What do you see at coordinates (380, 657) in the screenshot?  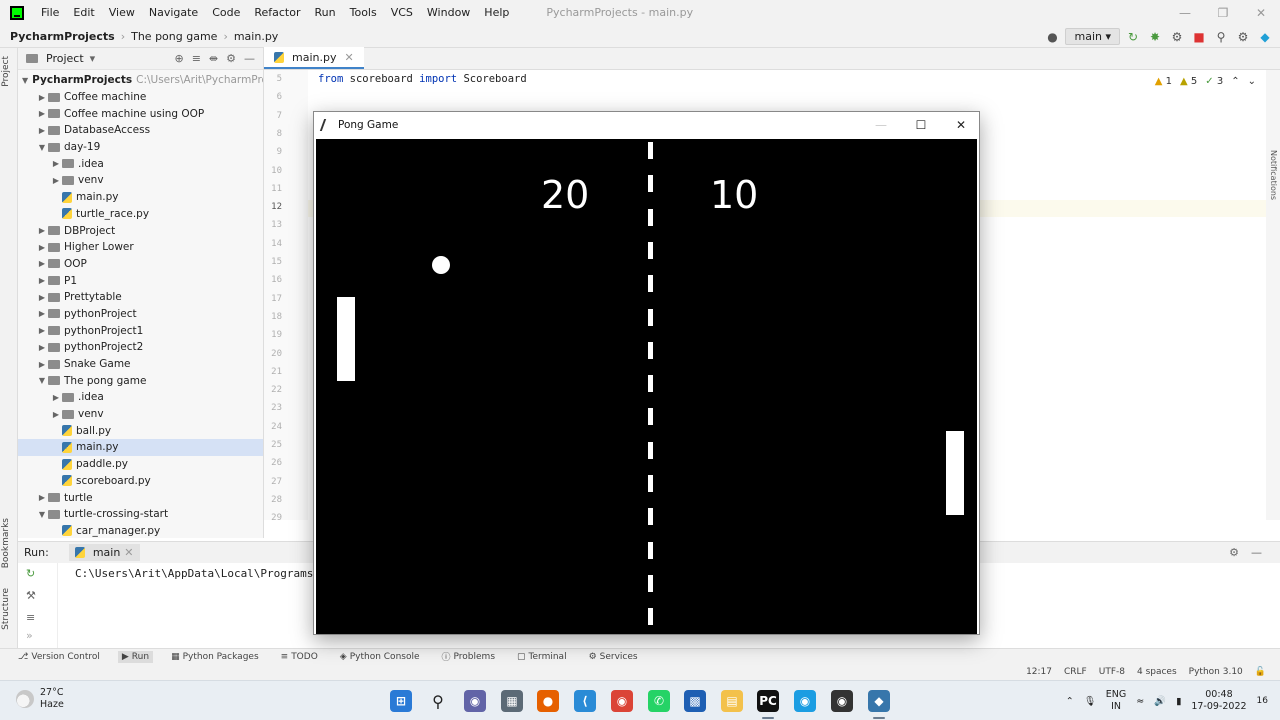 I see `tool-python-console: ◈ Python Console` at bounding box center [380, 657].